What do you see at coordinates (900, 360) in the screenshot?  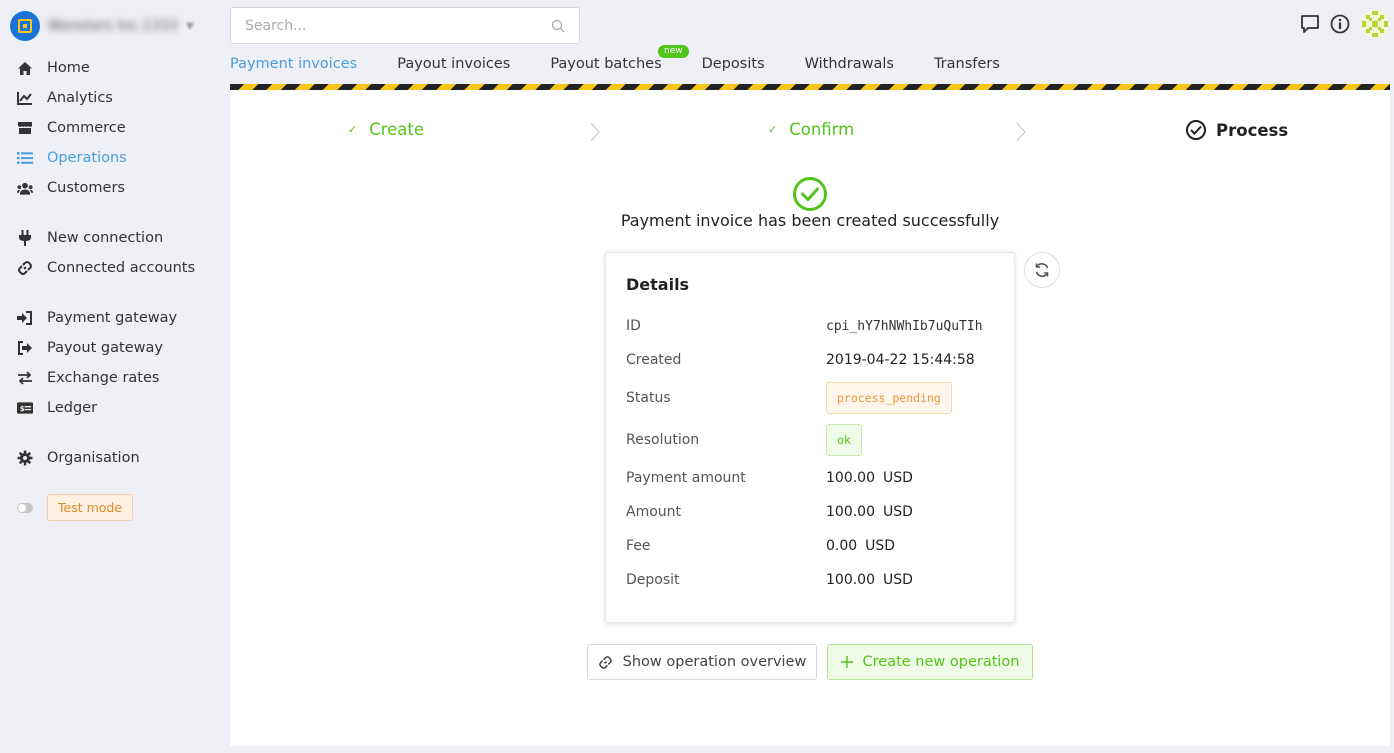 I see `created-timestamp: 2019-04-22 15:44:58` at bounding box center [900, 360].